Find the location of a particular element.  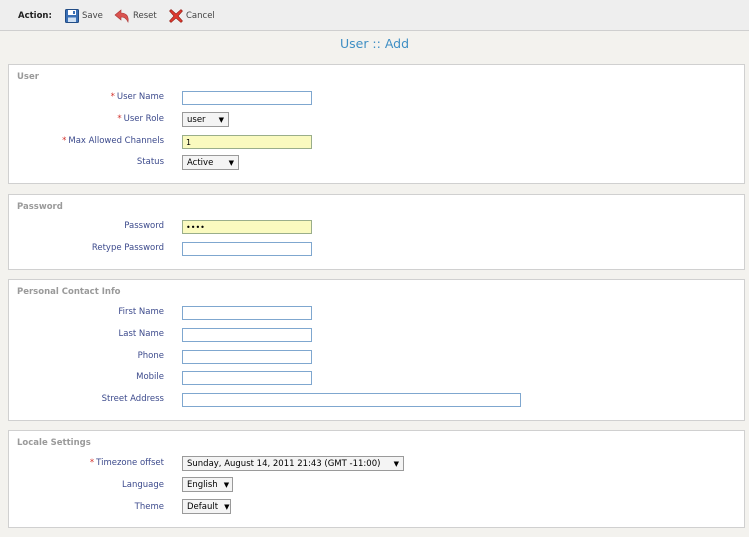

language-label: Language is located at coordinates (143, 485).